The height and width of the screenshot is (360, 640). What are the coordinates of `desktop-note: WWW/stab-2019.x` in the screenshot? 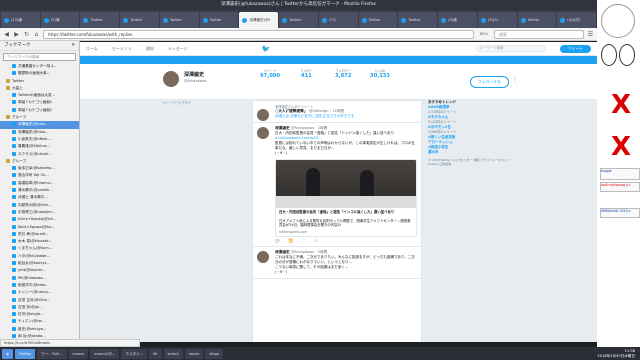 It's located at (620, 213).